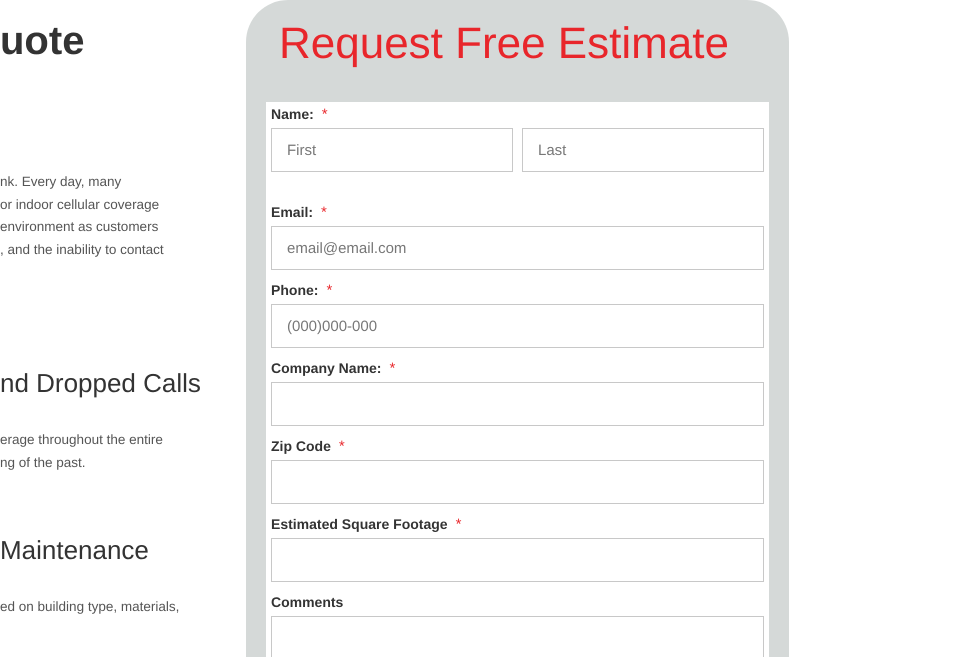  I want to click on name-input-field: Last, so click(643, 150).